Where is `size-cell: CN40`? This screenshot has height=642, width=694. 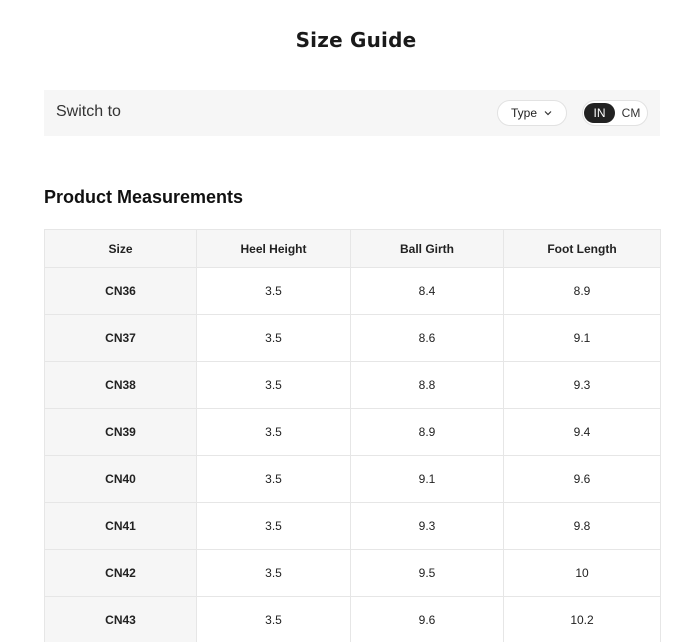
size-cell: CN40 is located at coordinates (120, 479).